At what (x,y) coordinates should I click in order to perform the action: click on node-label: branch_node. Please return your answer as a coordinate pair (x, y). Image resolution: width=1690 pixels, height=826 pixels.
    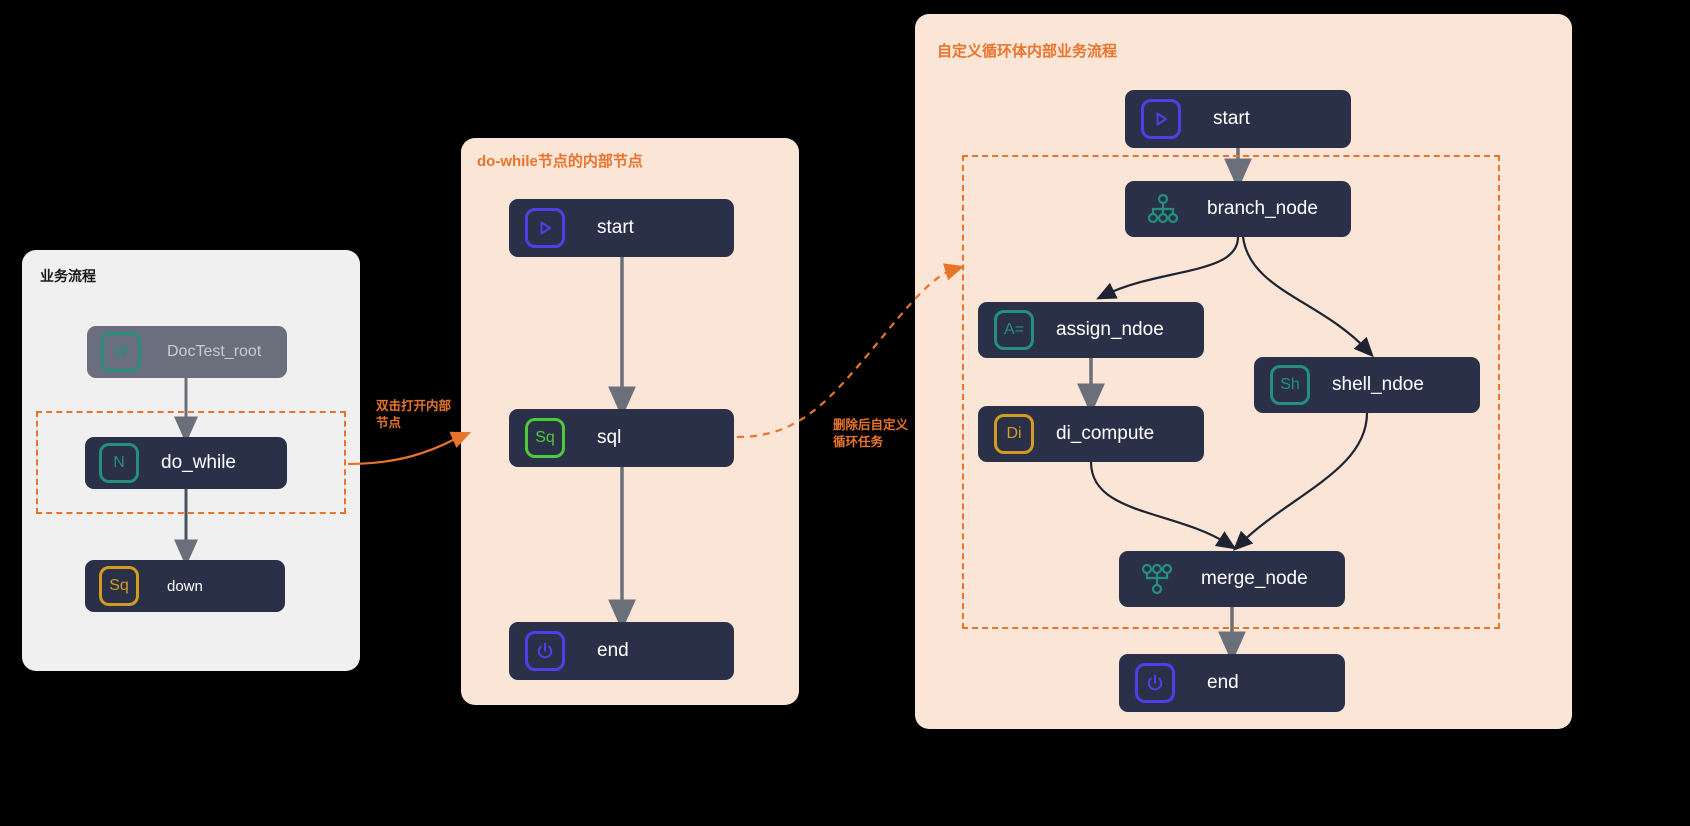
    Looking at the image, I should click on (1262, 208).